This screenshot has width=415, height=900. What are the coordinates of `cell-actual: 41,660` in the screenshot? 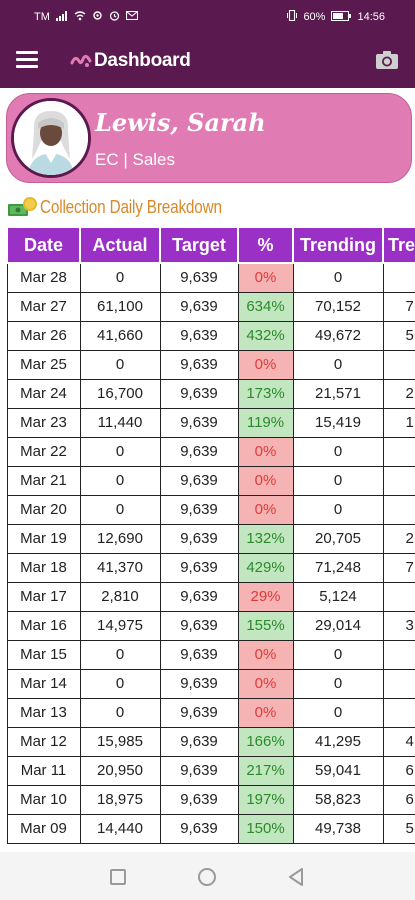 It's located at (120, 335).